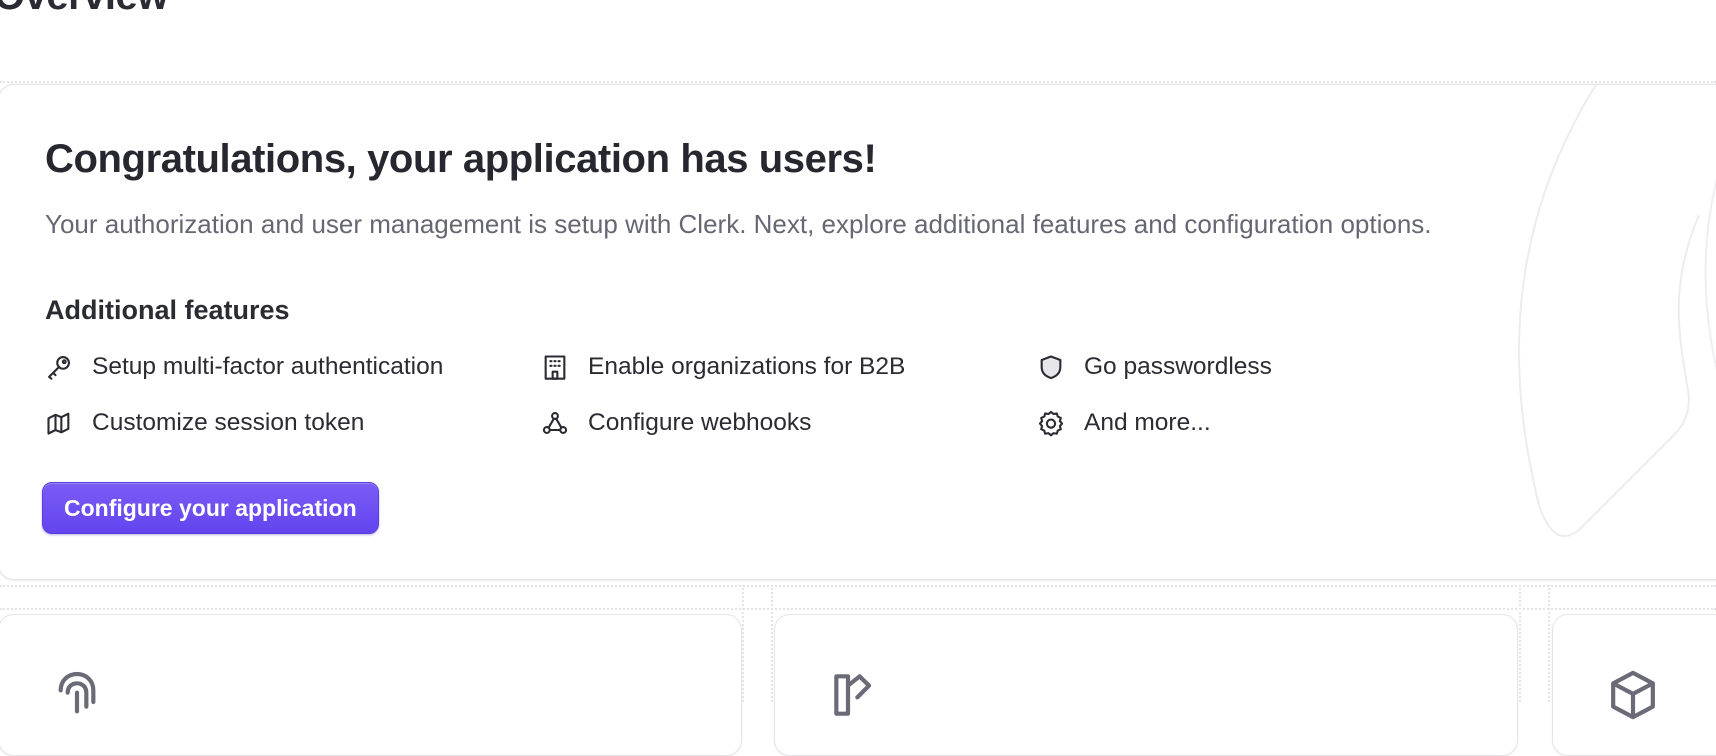  I want to click on feature-organizations: Enable organizations for B2B, so click(723, 367).